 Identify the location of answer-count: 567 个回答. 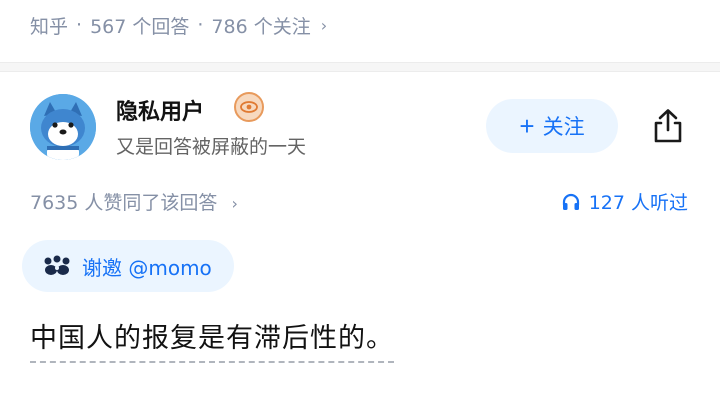
(140, 26).